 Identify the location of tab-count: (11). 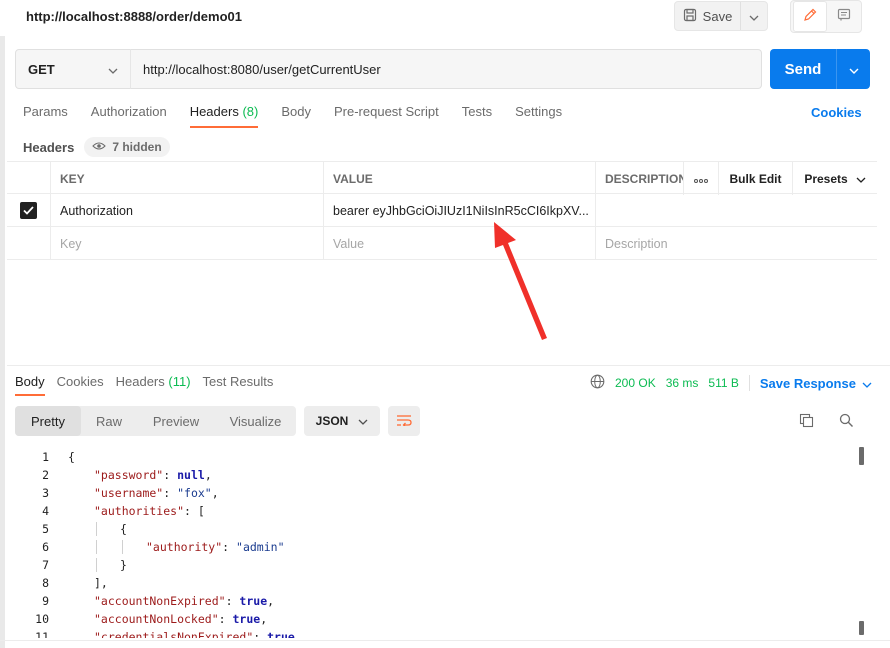
(179, 381).